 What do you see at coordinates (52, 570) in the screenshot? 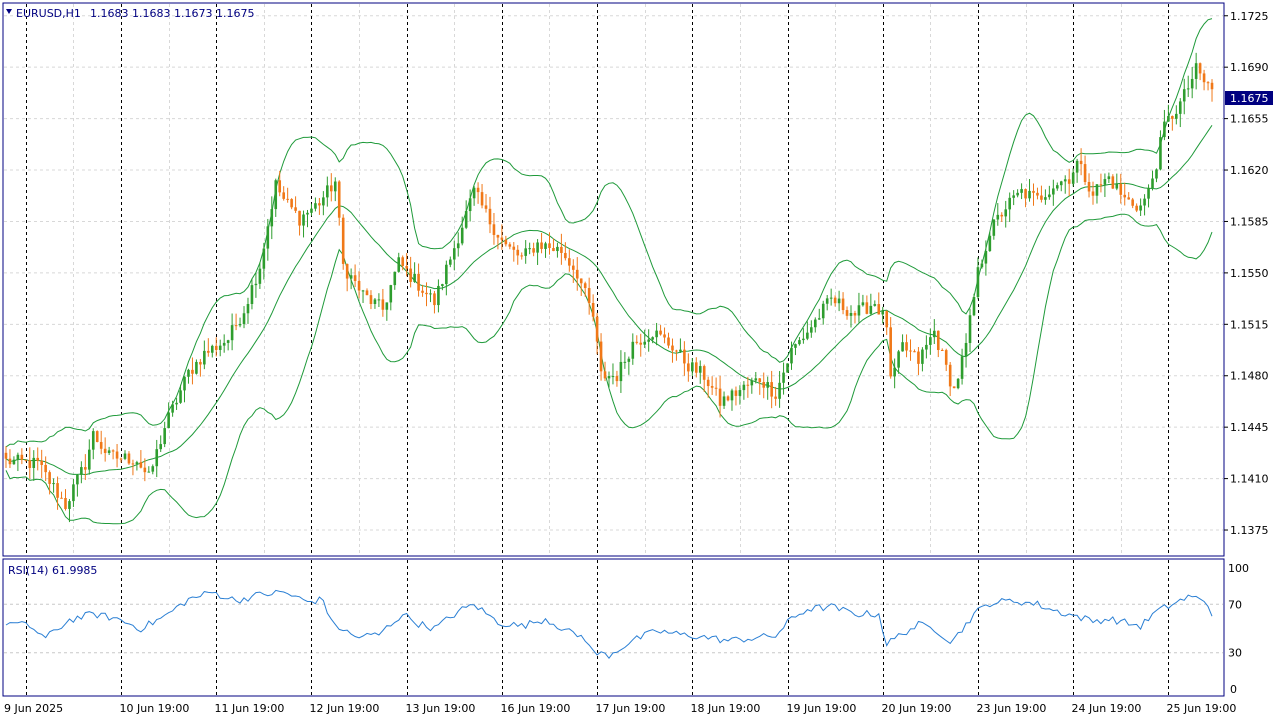
I see `rsi-title: RSI(14) 61.9985` at bounding box center [52, 570].